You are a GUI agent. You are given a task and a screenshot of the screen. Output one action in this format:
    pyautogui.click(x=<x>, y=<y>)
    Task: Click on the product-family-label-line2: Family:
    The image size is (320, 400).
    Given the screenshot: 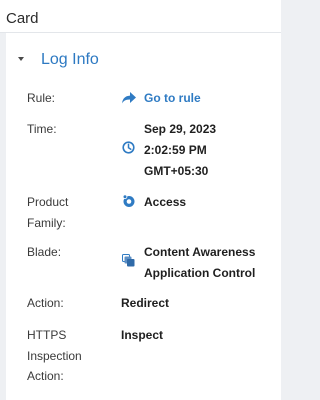 What is the action you would take?
    pyautogui.click(x=46, y=222)
    